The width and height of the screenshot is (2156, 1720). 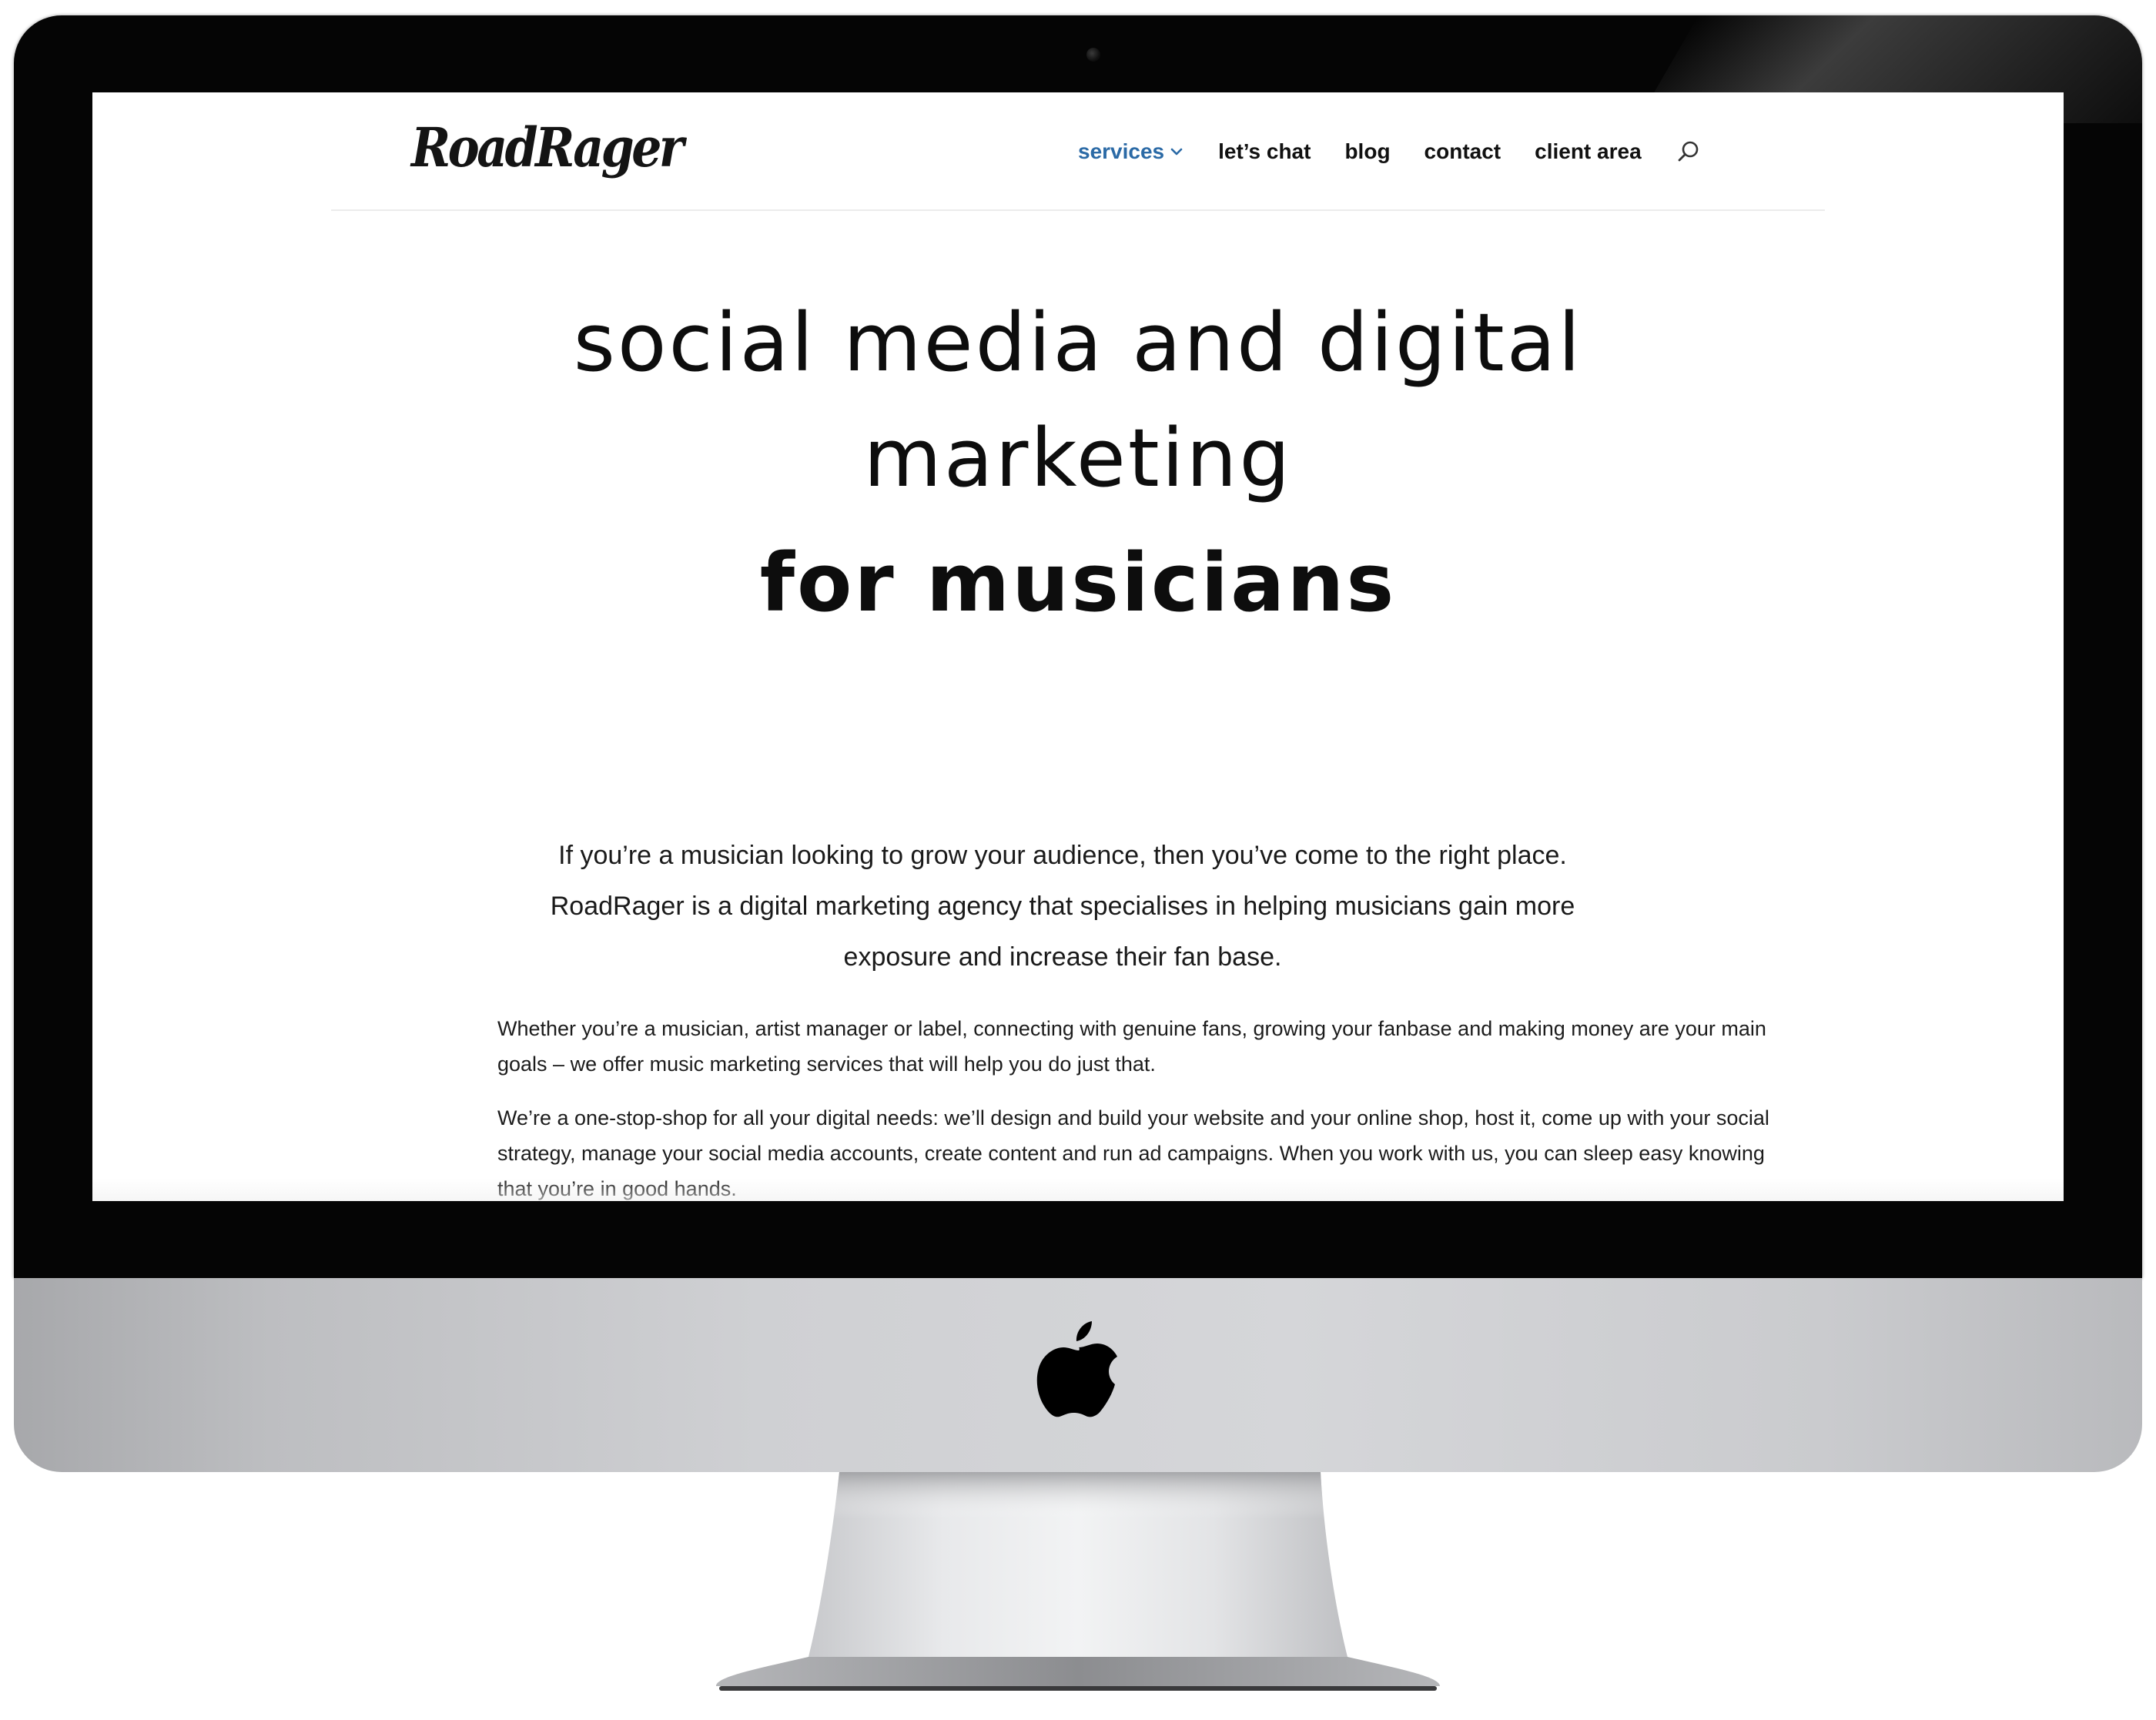 What do you see at coordinates (1078, 583) in the screenshot?
I see `hero-title-emphasis: for musicians` at bounding box center [1078, 583].